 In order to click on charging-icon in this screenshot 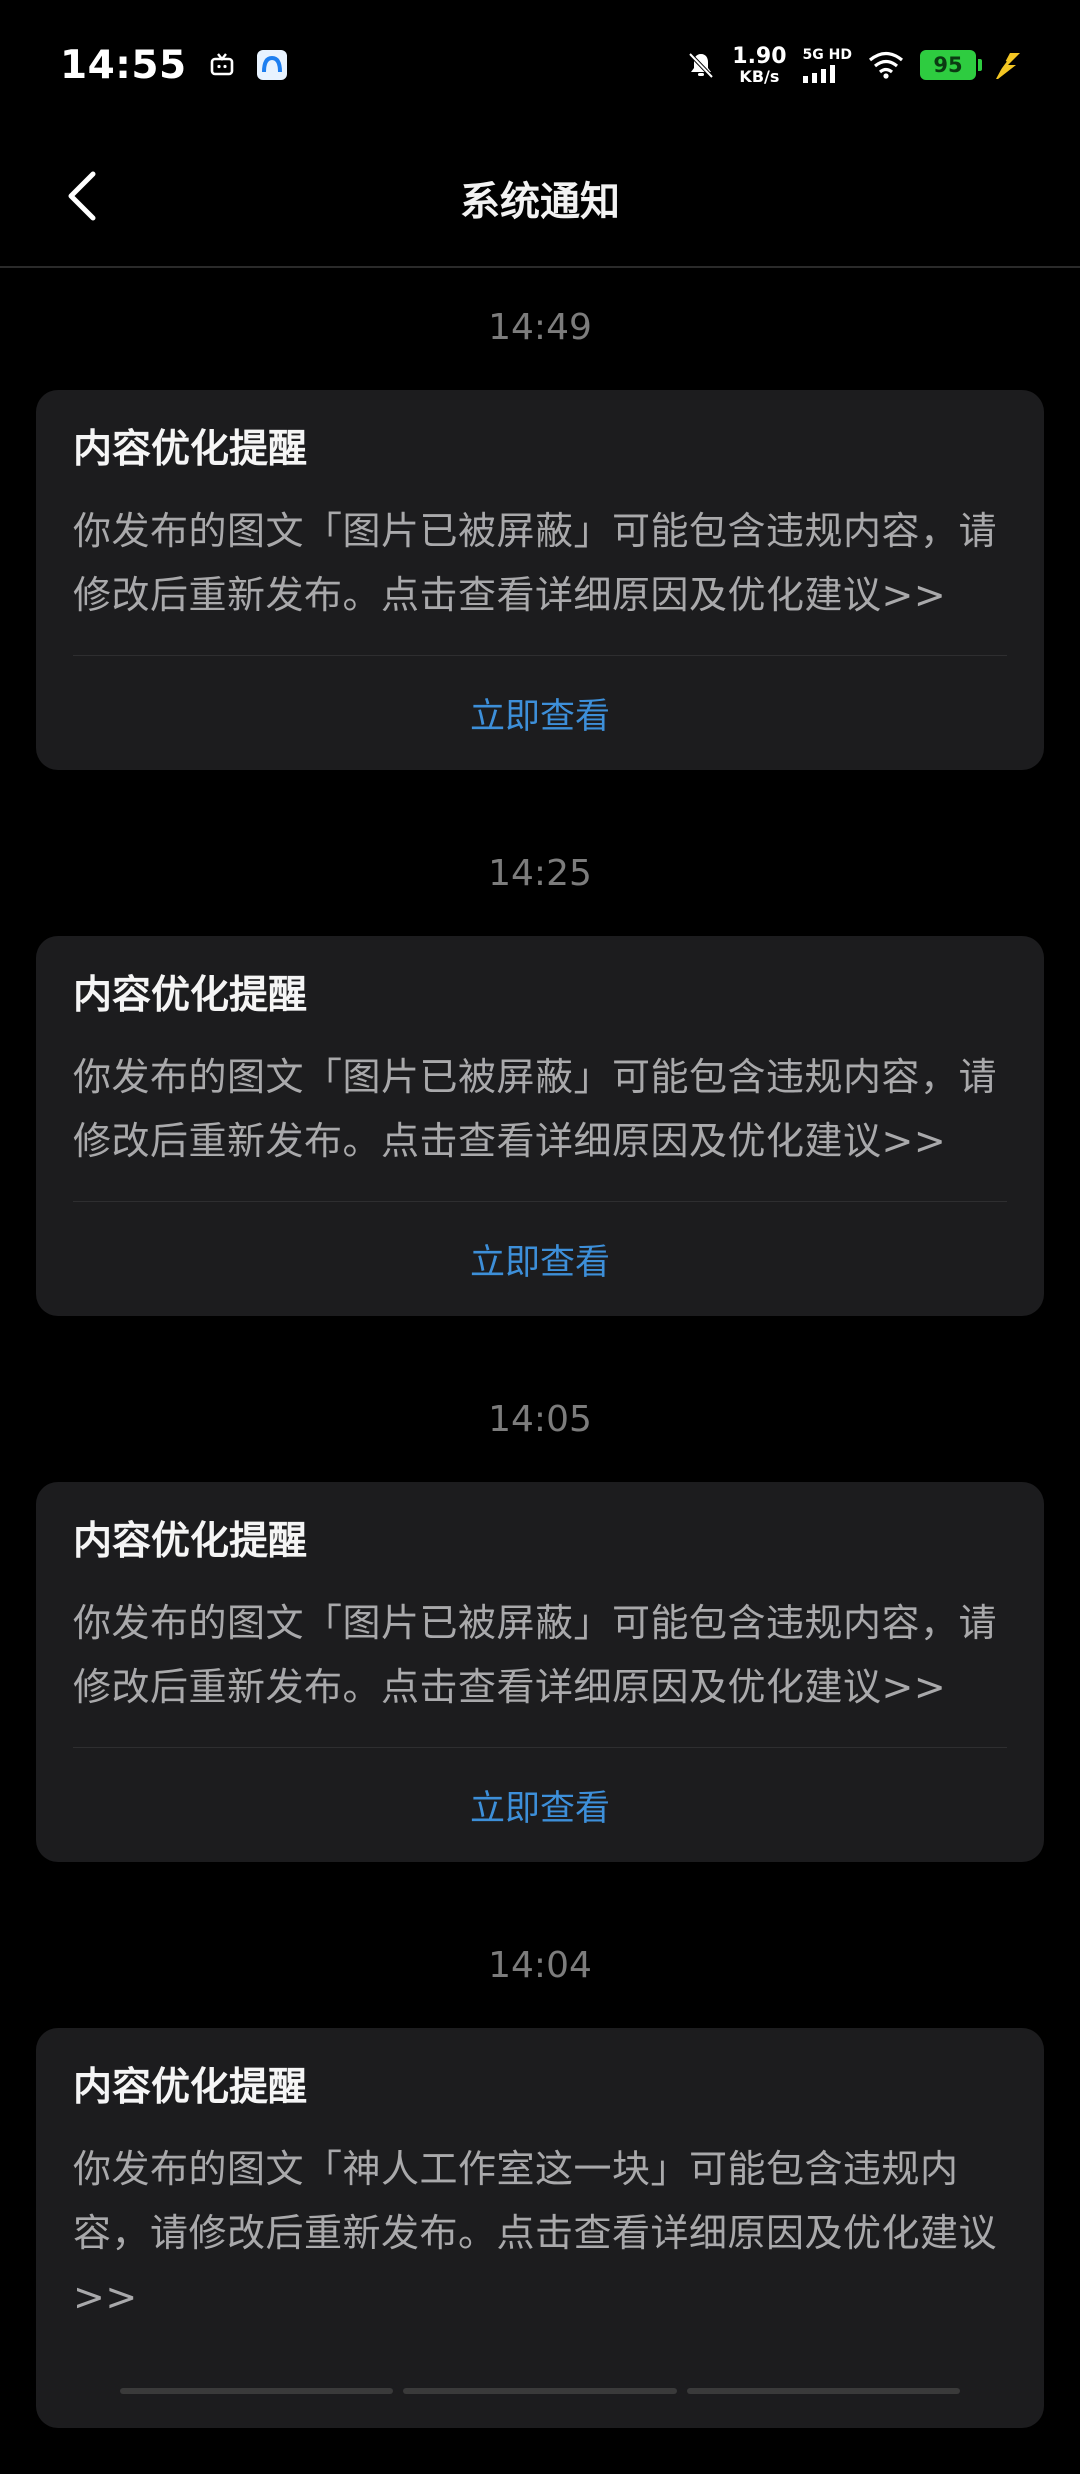, I will do `click(1007, 65)`.